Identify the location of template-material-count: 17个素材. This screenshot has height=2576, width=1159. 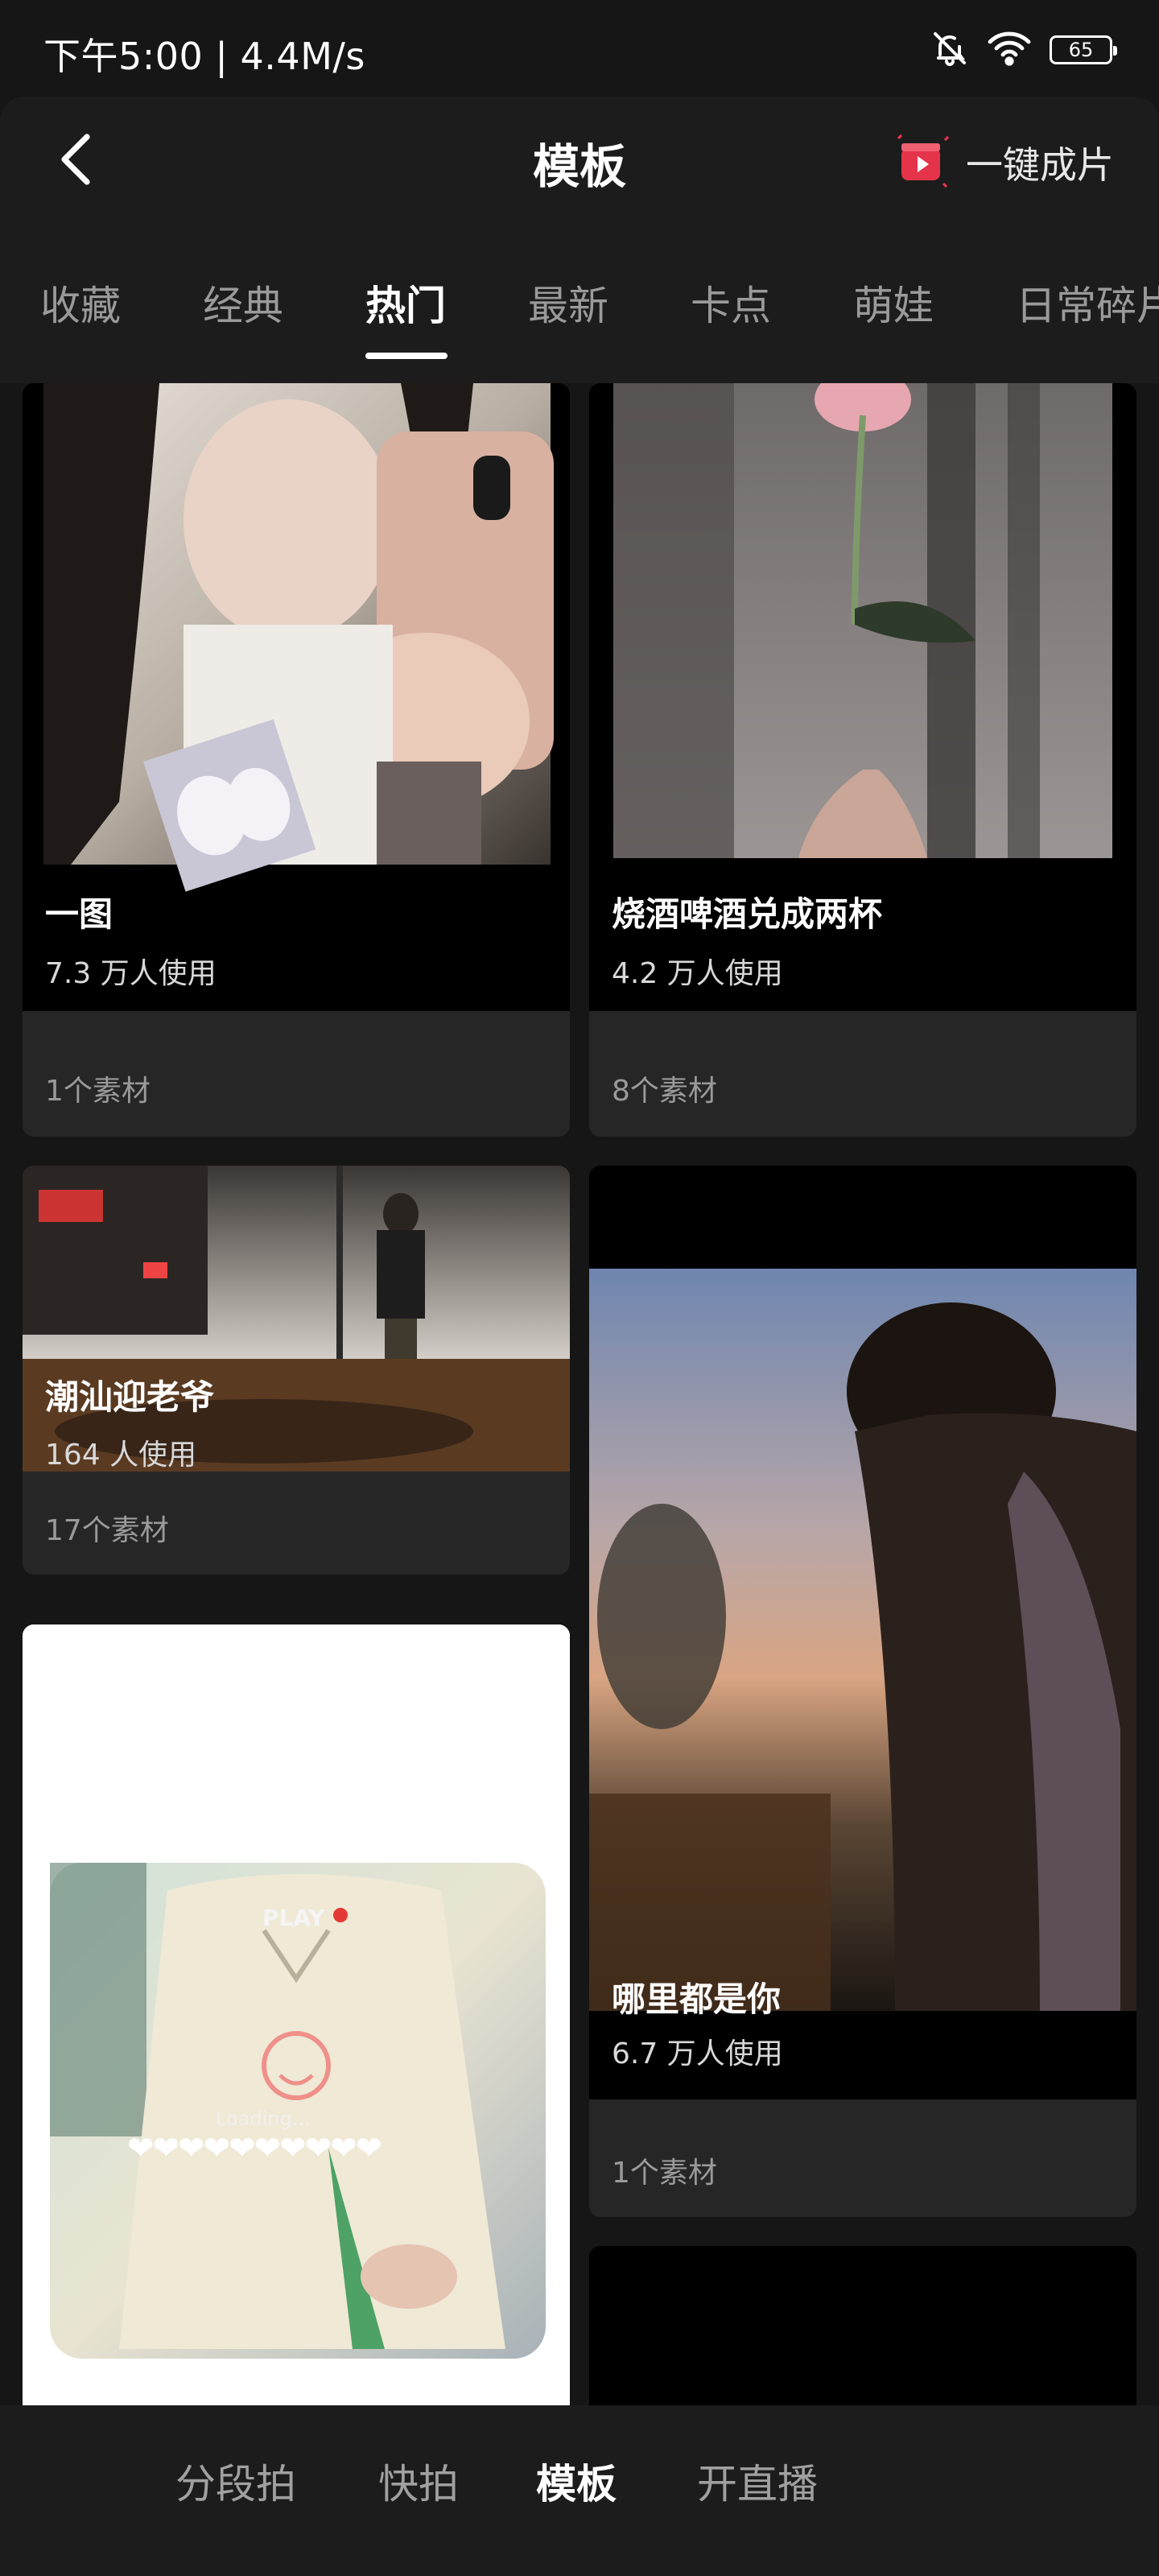
(107, 1530).